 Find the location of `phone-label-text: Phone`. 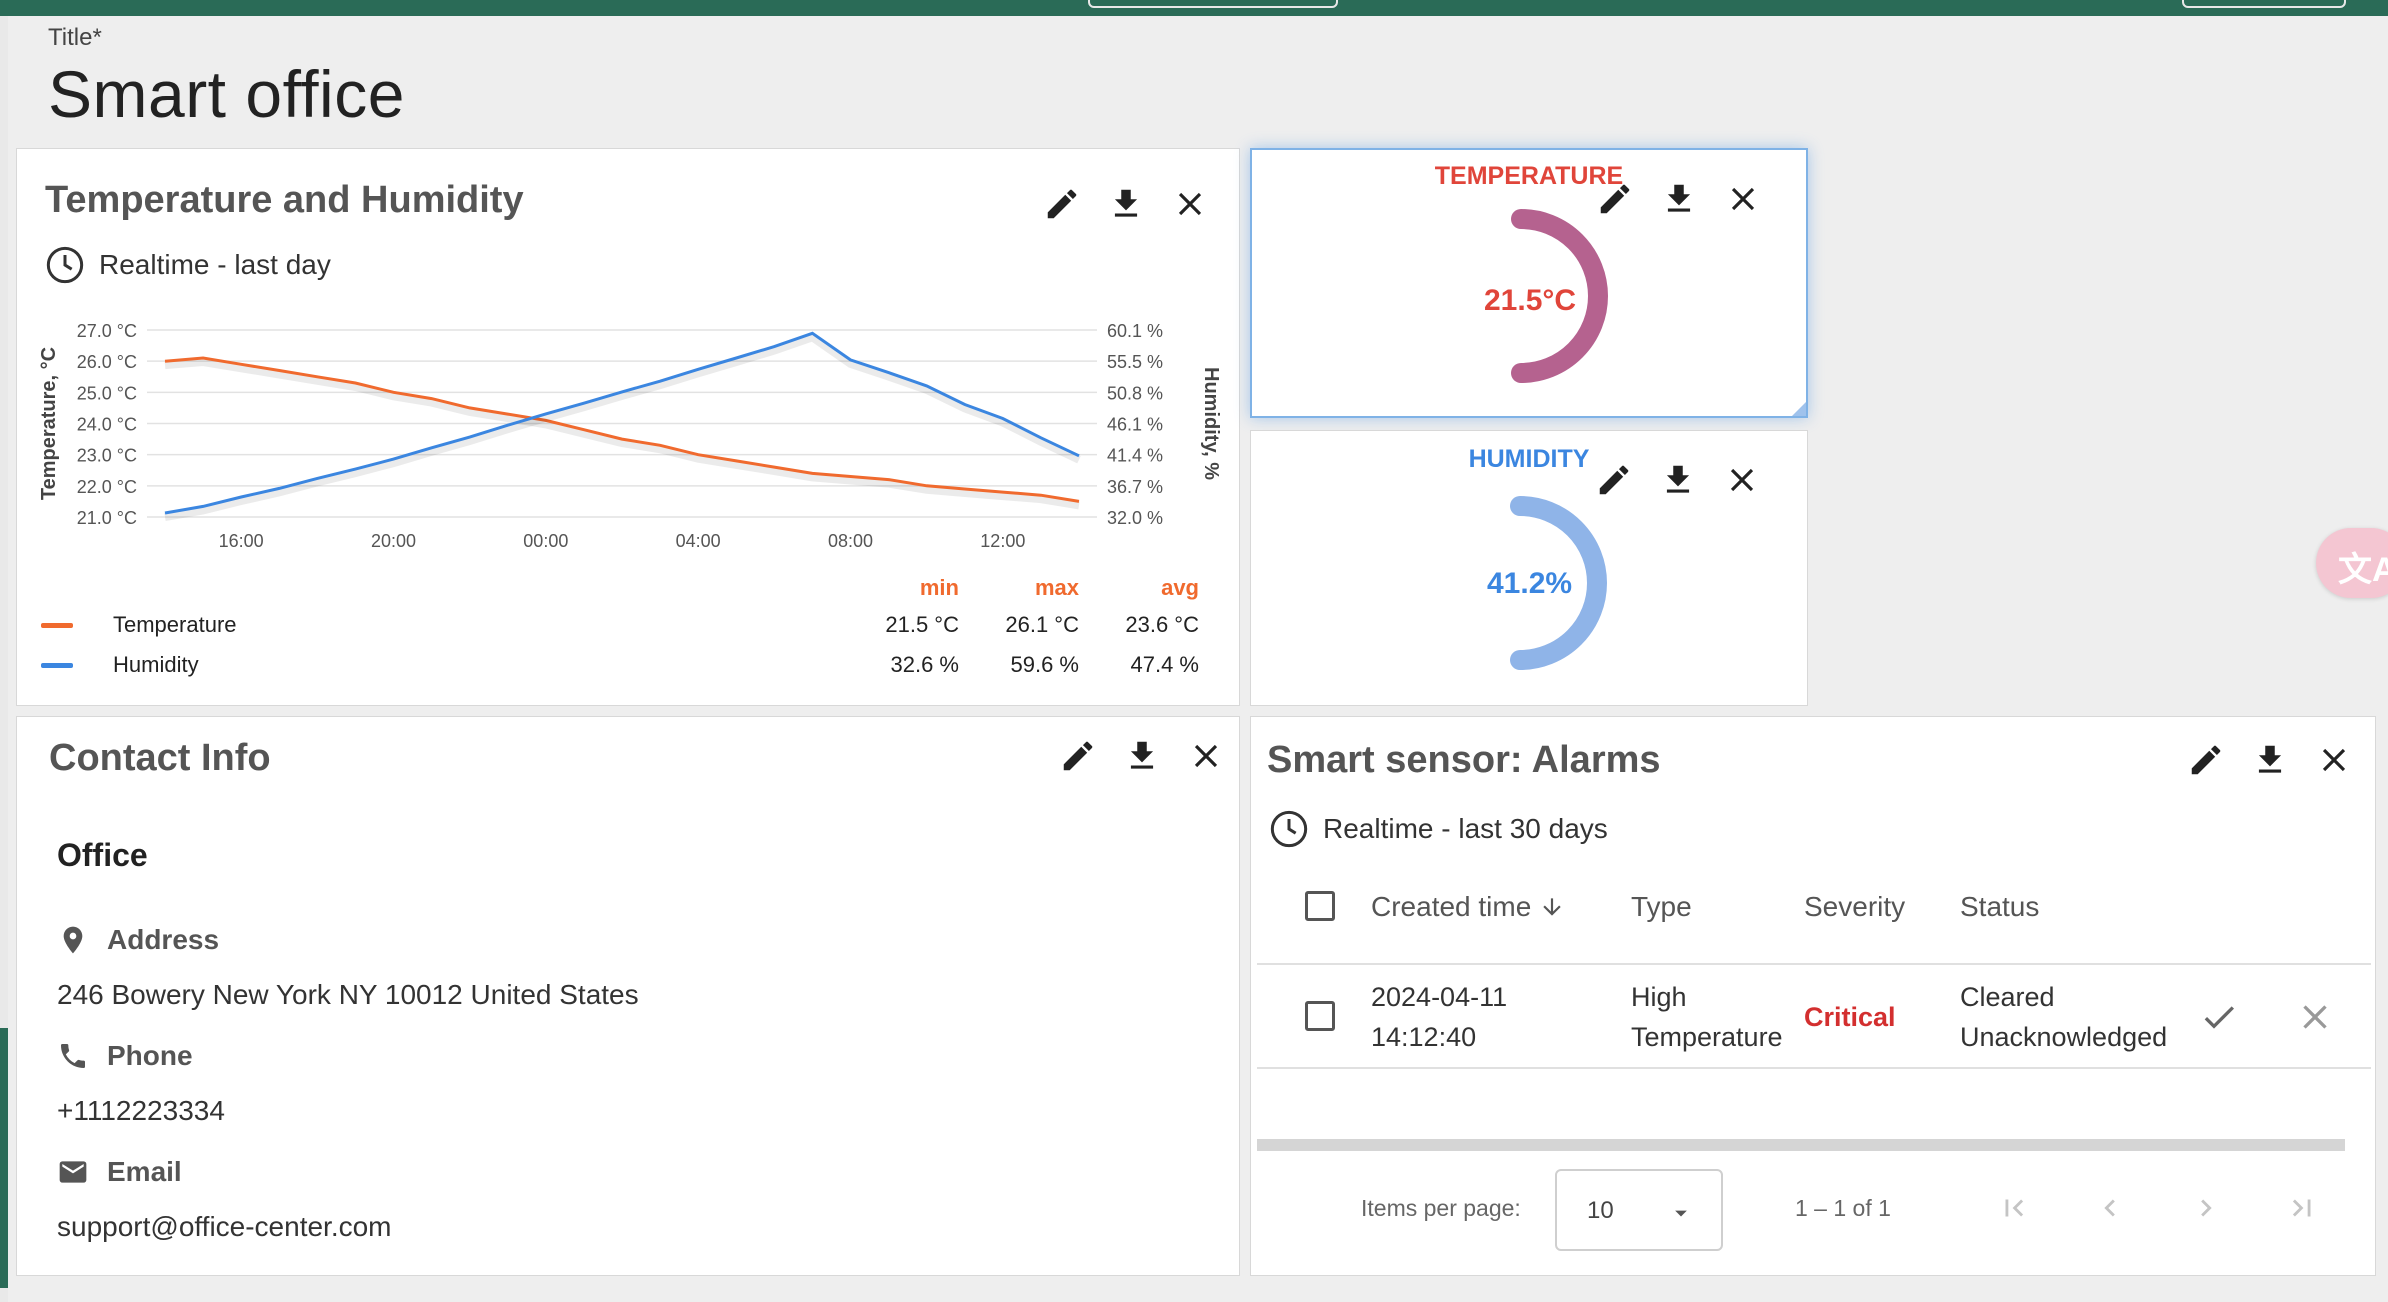

phone-label-text: Phone is located at coordinates (150, 1055).